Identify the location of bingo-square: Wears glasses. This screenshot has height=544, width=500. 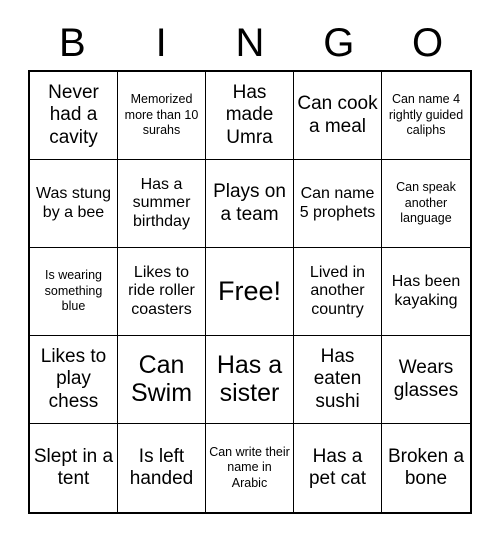
(426, 380).